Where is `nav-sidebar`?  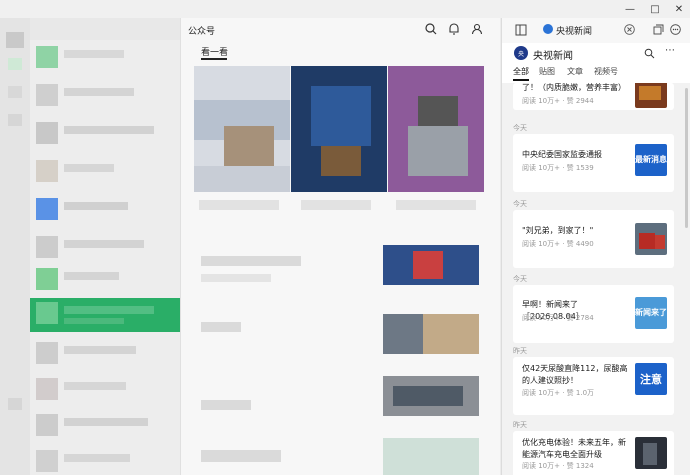
nav-sidebar is located at coordinates (15, 246).